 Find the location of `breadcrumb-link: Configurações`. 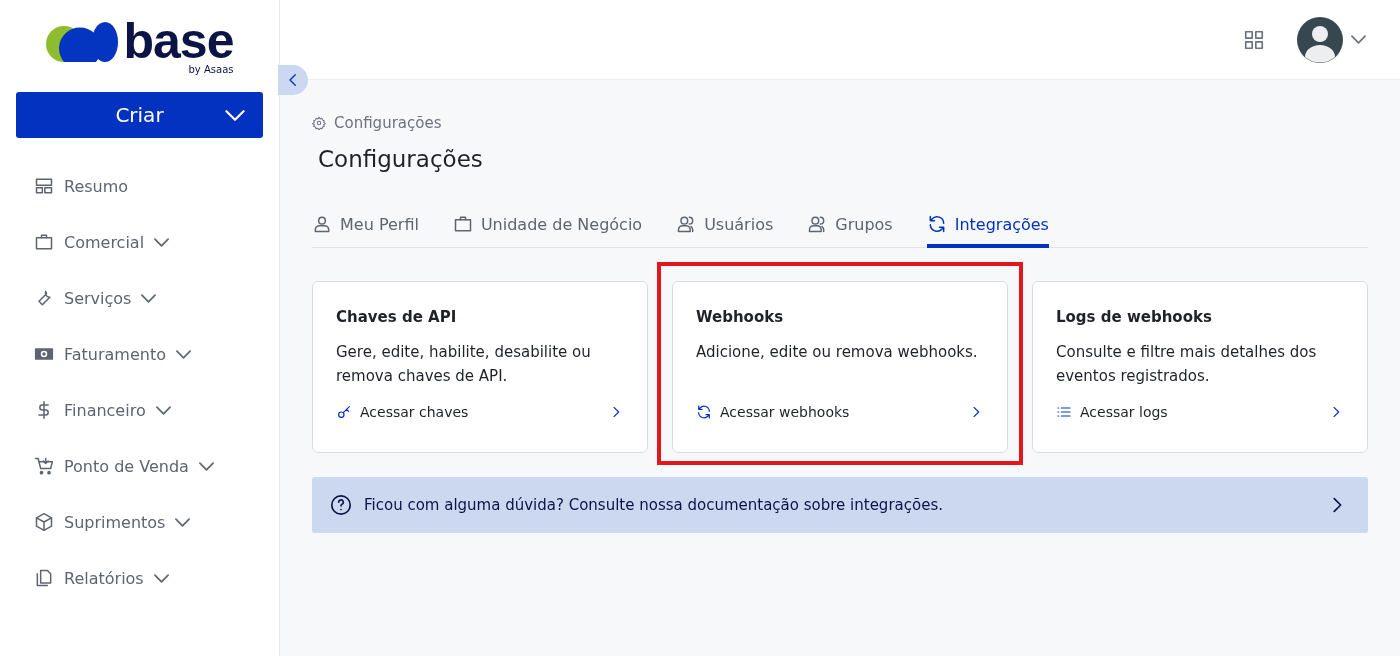

breadcrumb-link: Configurações is located at coordinates (388, 123).